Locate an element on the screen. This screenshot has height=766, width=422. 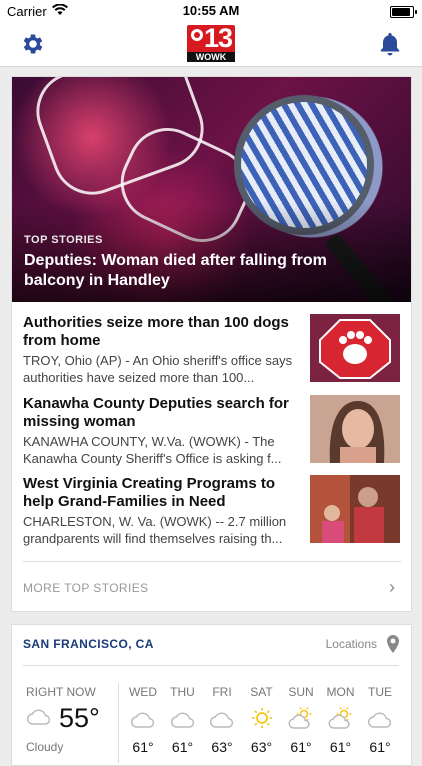
battery-icon is located at coordinates (403, 12).